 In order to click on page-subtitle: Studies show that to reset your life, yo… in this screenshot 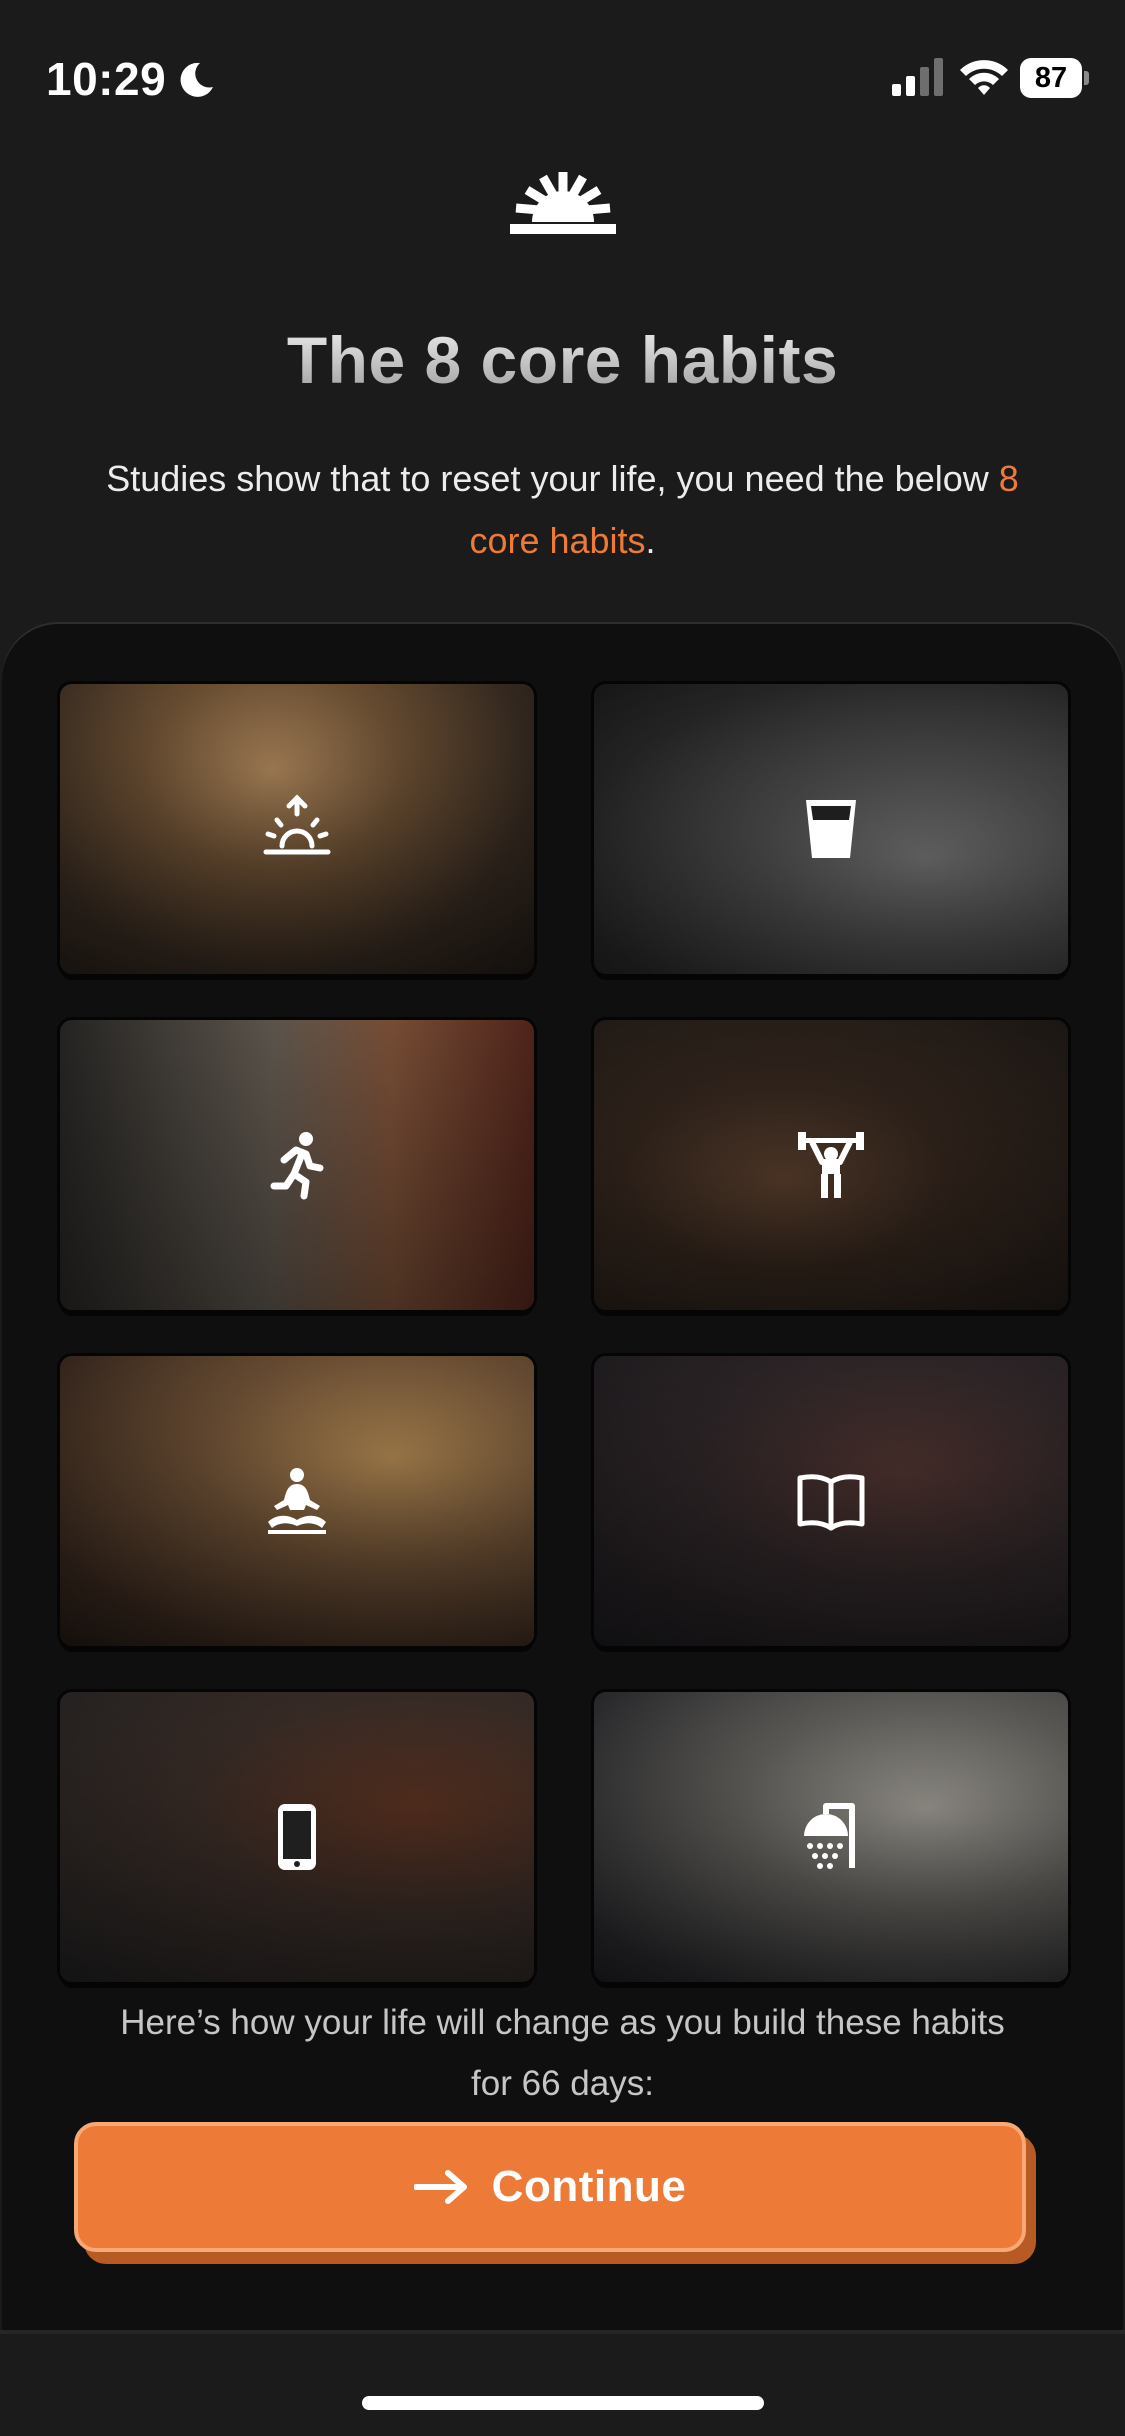, I will do `click(562, 510)`.